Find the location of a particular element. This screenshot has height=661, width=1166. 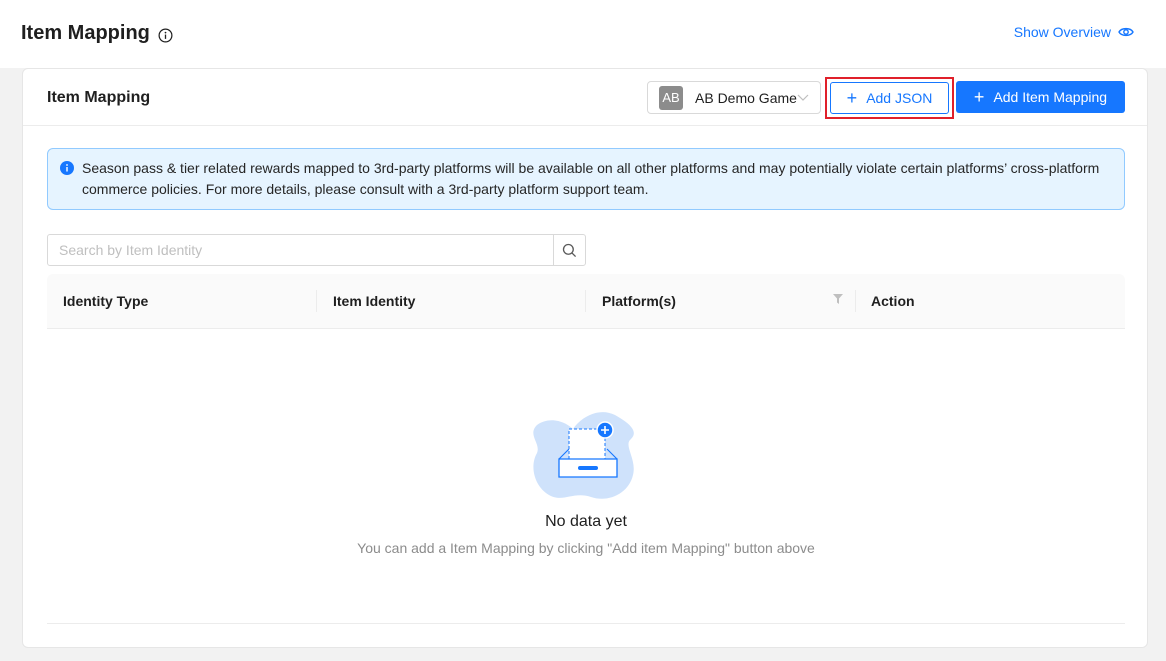

eye-icon is located at coordinates (1126, 32).